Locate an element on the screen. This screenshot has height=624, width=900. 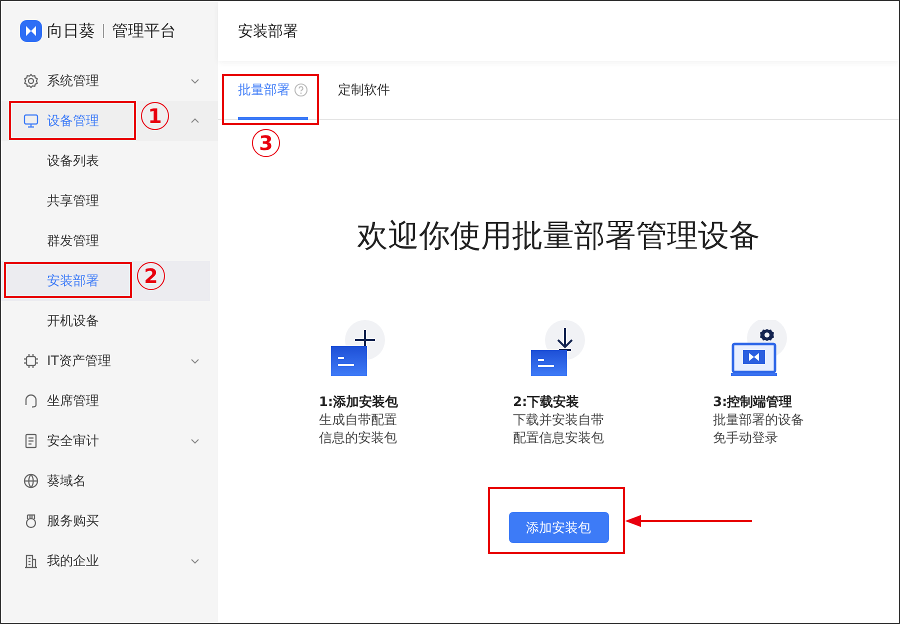
monitor-icon is located at coordinates (31, 121).